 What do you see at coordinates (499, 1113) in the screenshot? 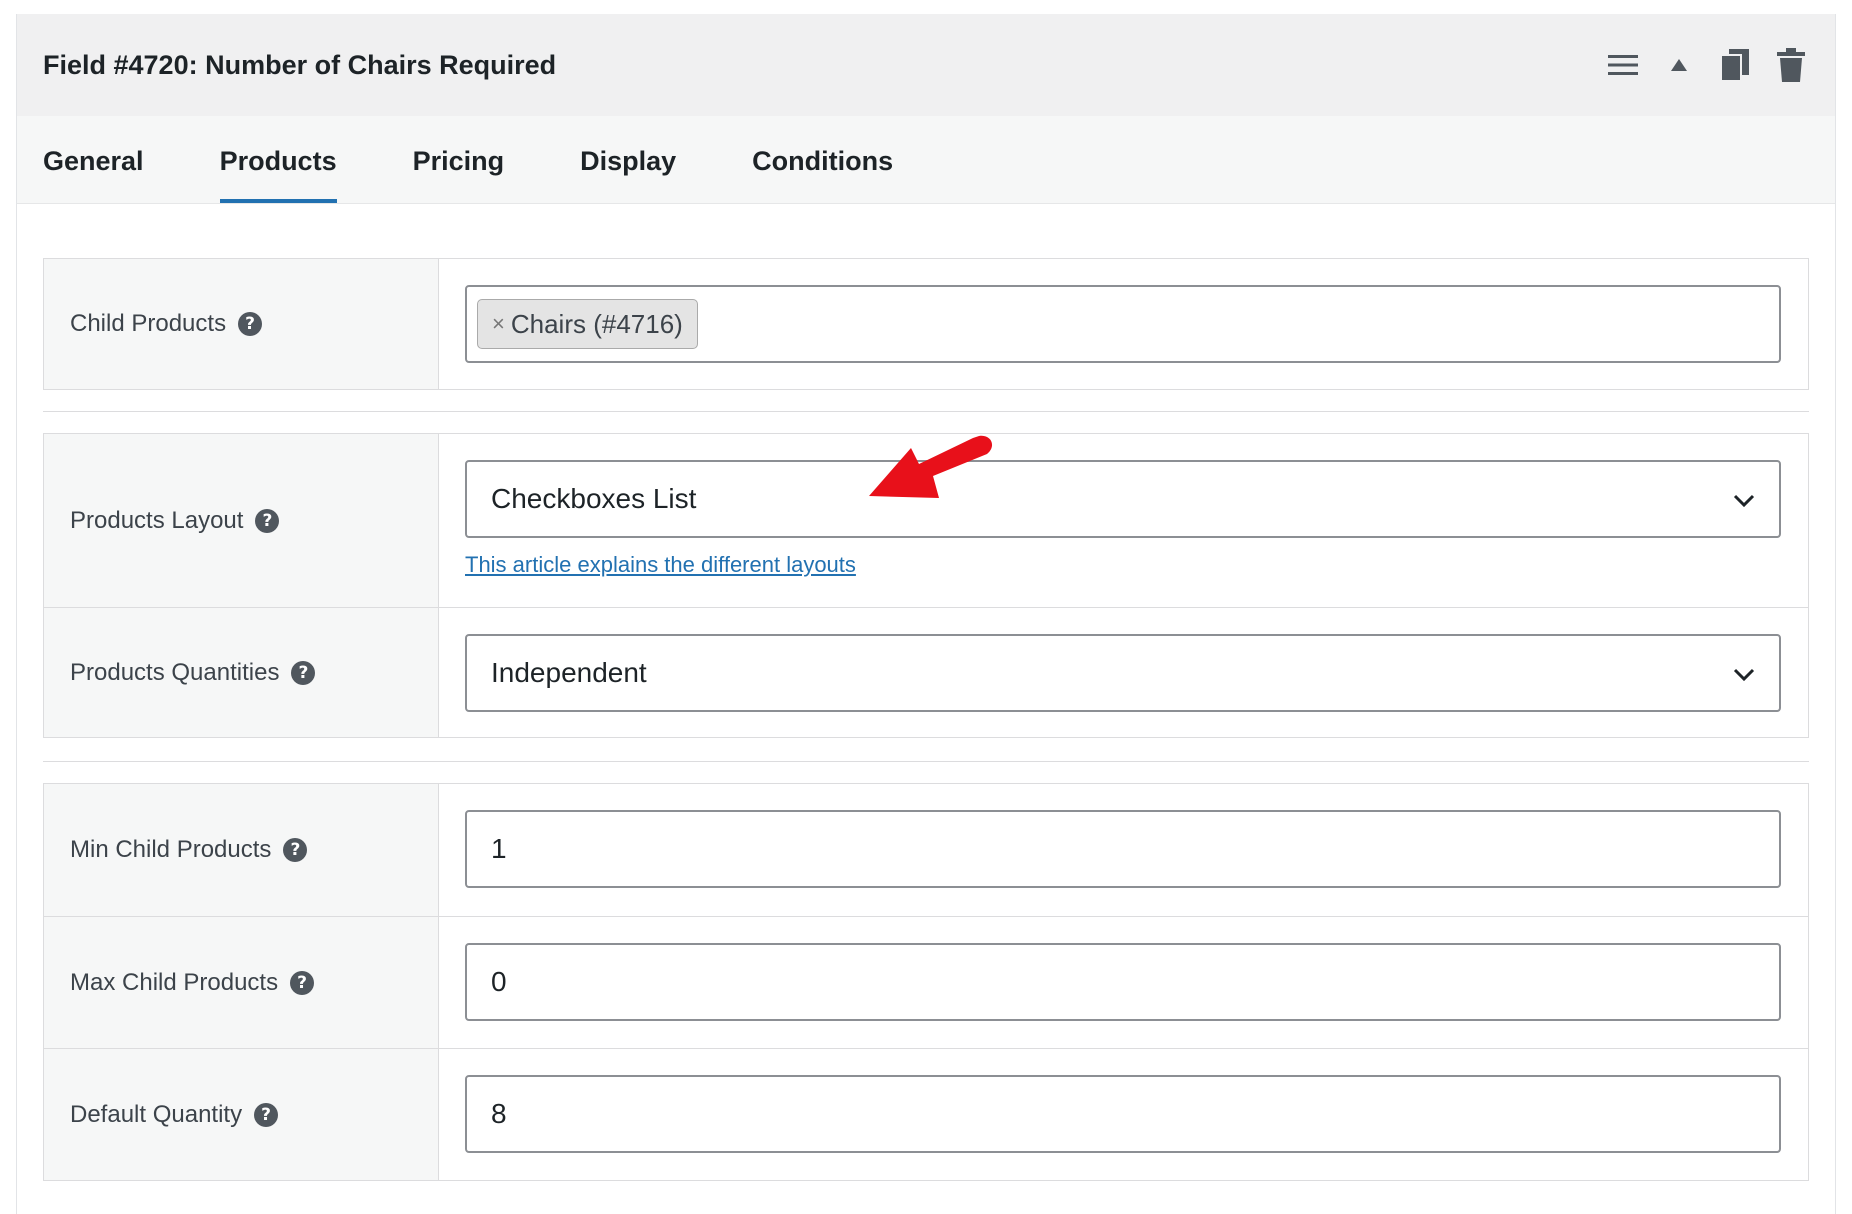
I see `default-quantity-value: 8` at bounding box center [499, 1113].